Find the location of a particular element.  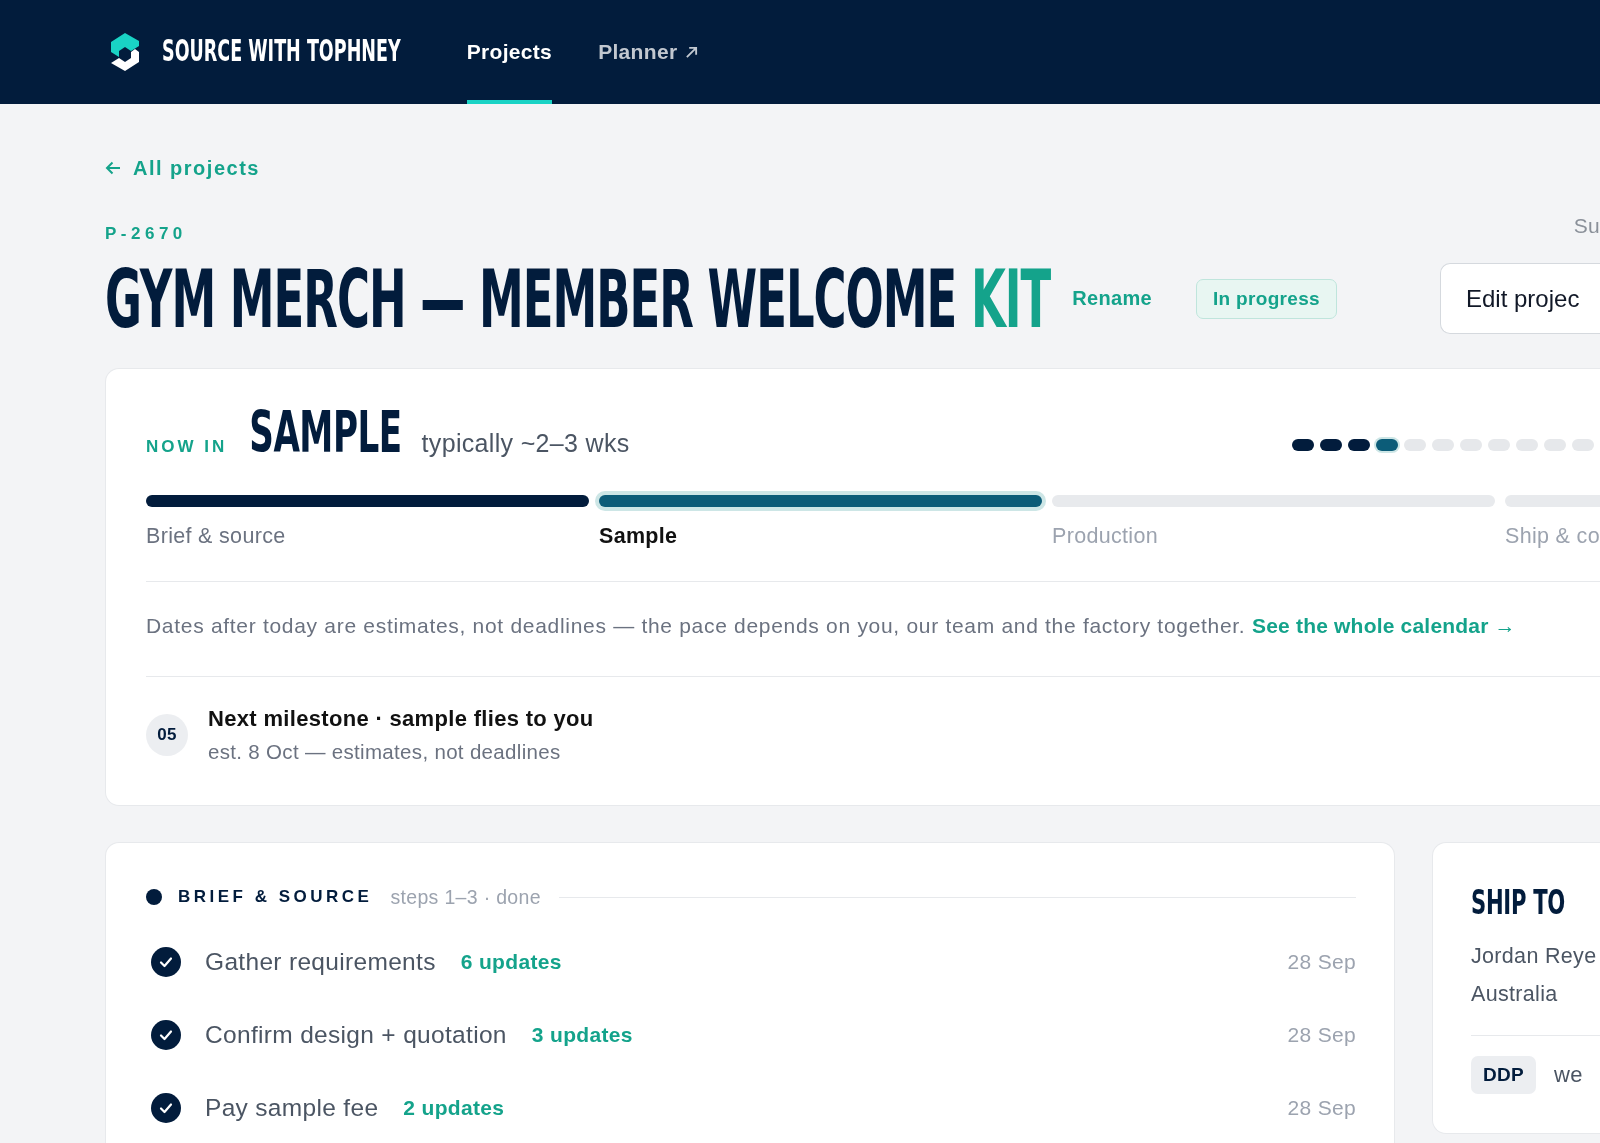

phase-label: Ship & co is located at coordinates (1552, 536).